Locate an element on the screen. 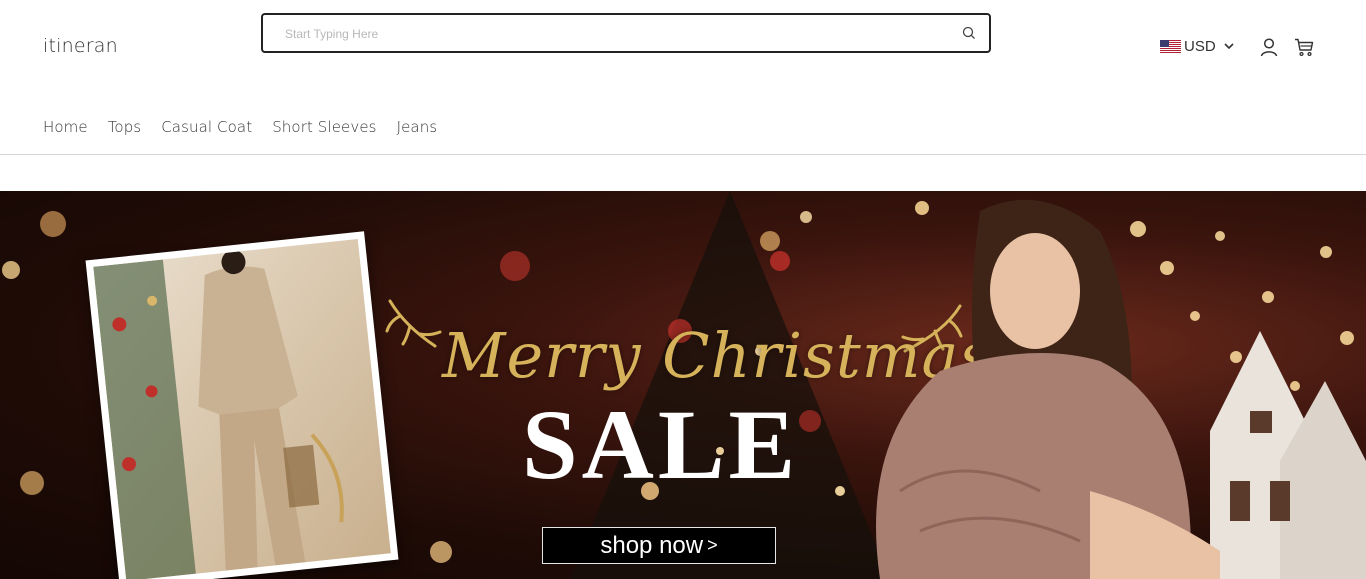 The image size is (1366, 579). shop-now-label: shop now is located at coordinates (652, 545).